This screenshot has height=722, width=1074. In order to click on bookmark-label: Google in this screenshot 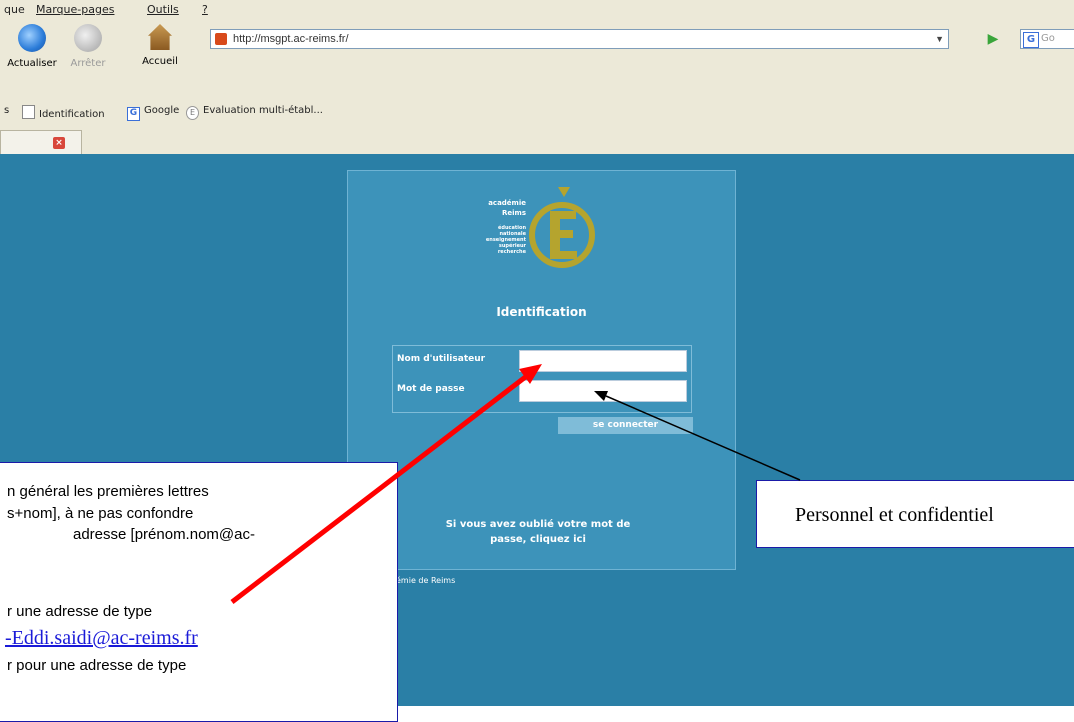, I will do `click(162, 110)`.